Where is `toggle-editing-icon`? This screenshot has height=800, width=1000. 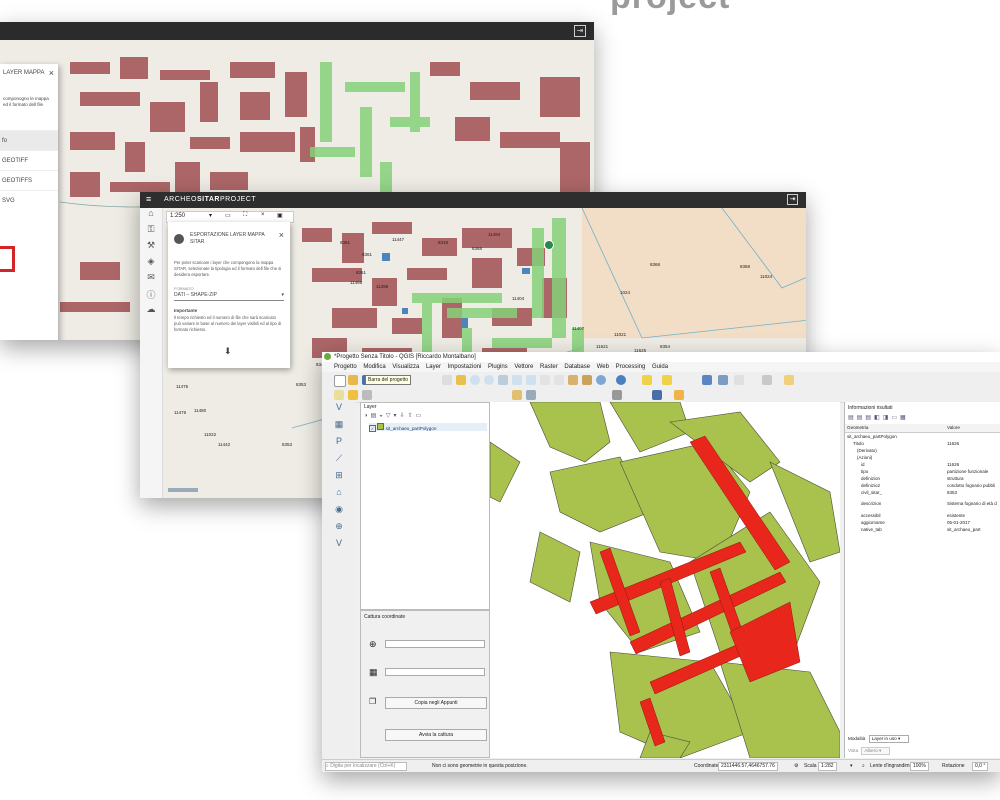
toggle-editing-icon is located at coordinates (353, 395).